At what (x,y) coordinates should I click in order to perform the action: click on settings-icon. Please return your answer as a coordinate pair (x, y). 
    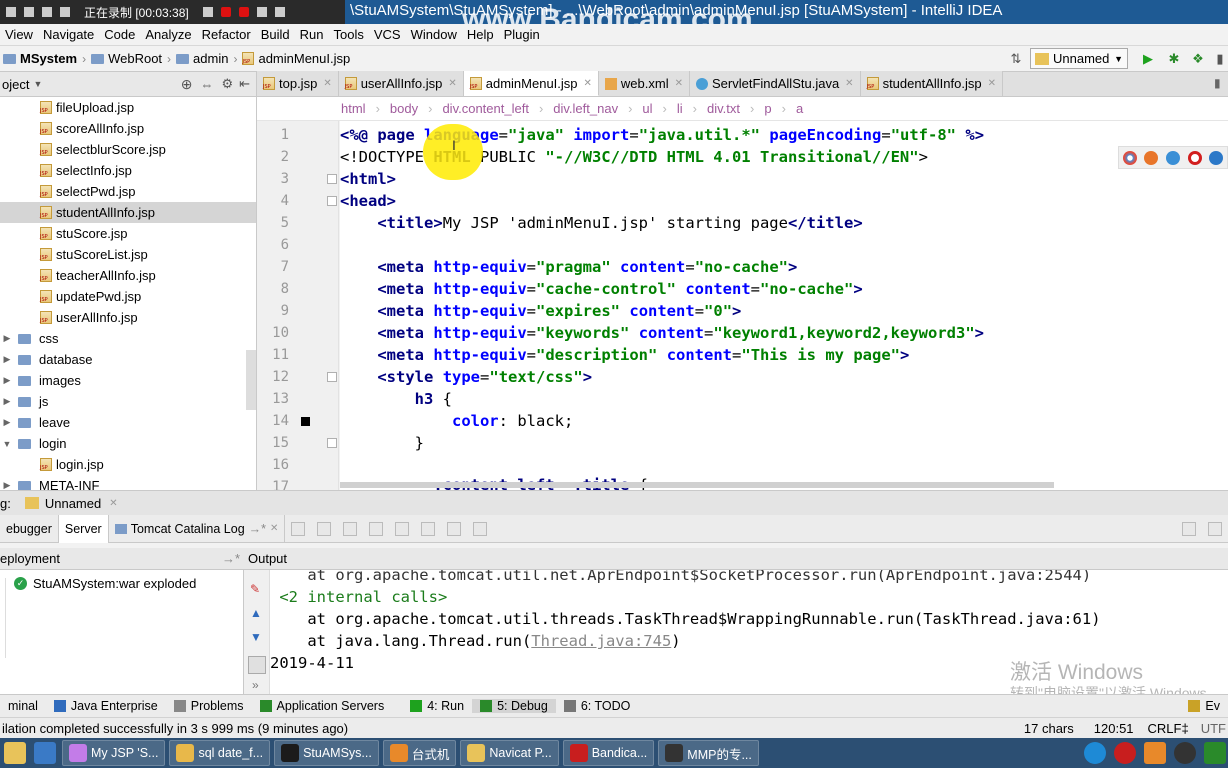
    Looking at the image, I should click on (1189, 528).